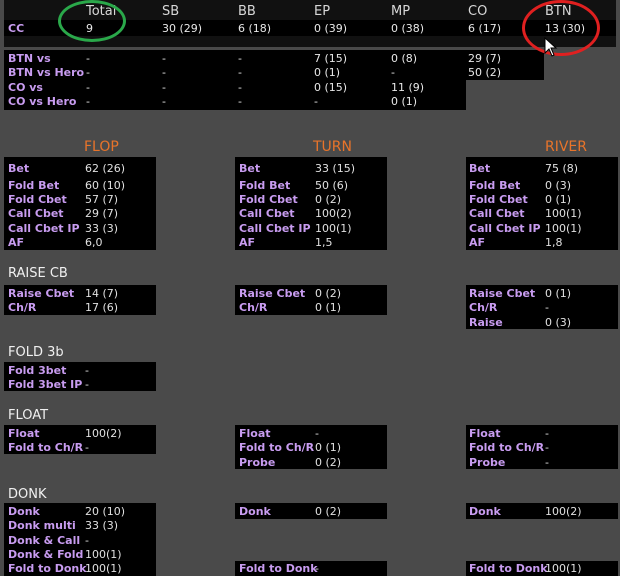 Image resolution: width=620 pixels, height=576 pixels. Describe the element at coordinates (105, 511) in the screenshot. I see `donk-value: 20 (10)` at that location.